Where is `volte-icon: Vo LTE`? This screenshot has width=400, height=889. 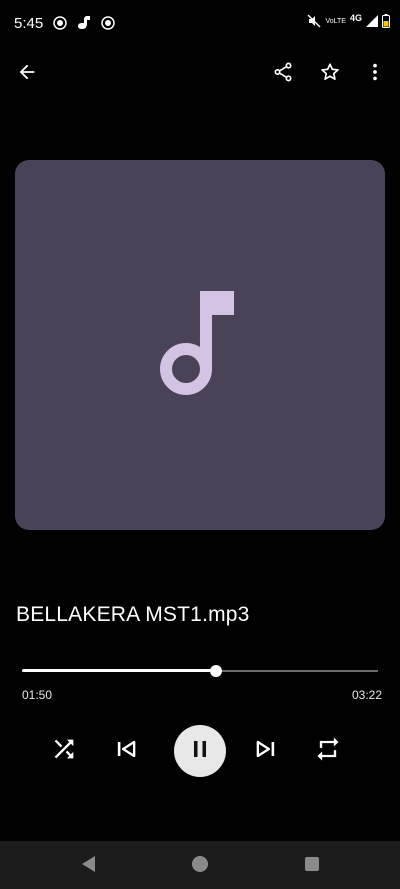 volte-icon: Vo LTE is located at coordinates (335, 21).